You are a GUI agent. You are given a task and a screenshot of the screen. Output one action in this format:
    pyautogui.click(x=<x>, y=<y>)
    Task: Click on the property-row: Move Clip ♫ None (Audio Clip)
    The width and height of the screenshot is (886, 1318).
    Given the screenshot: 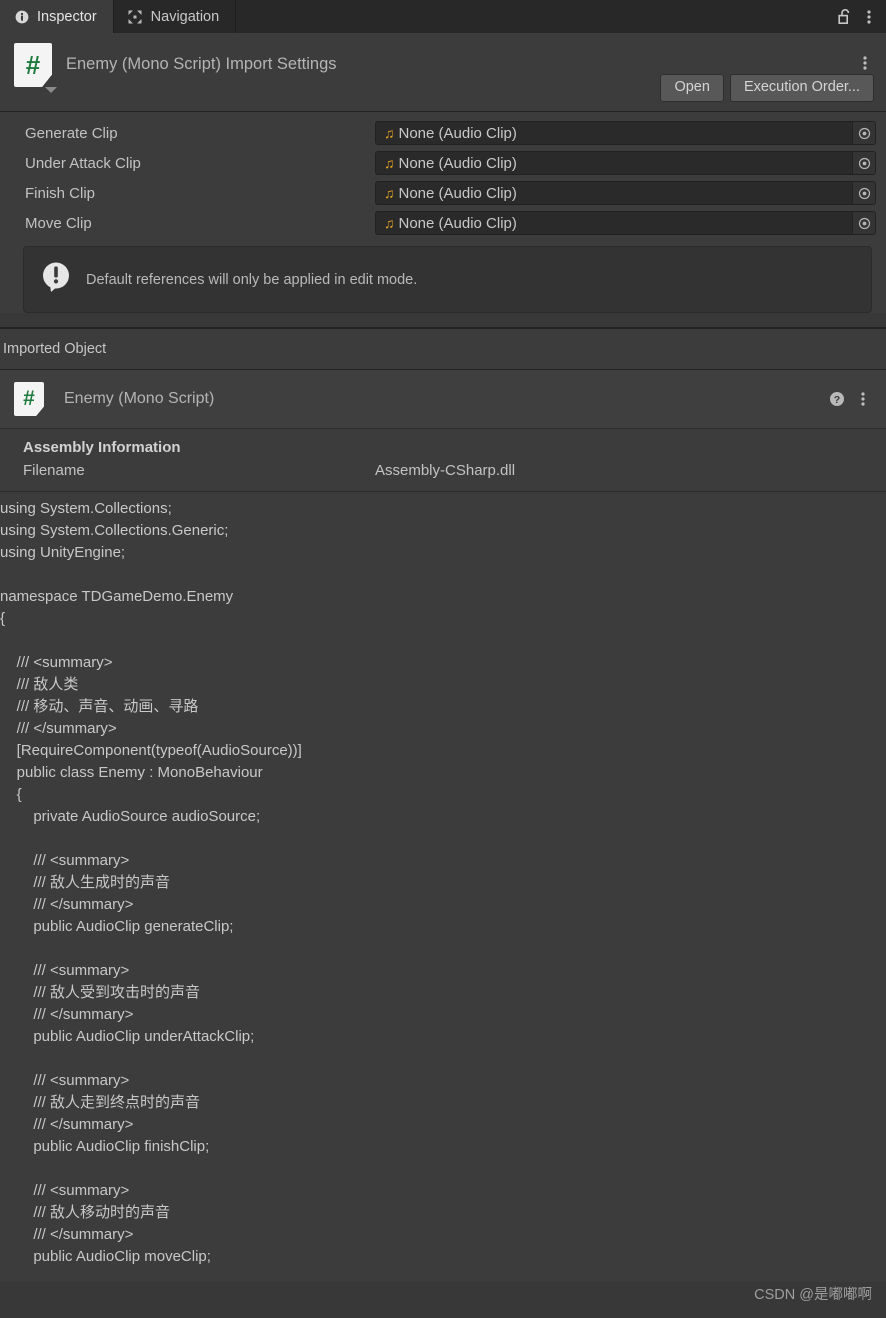 What is the action you would take?
    pyautogui.click(x=443, y=223)
    